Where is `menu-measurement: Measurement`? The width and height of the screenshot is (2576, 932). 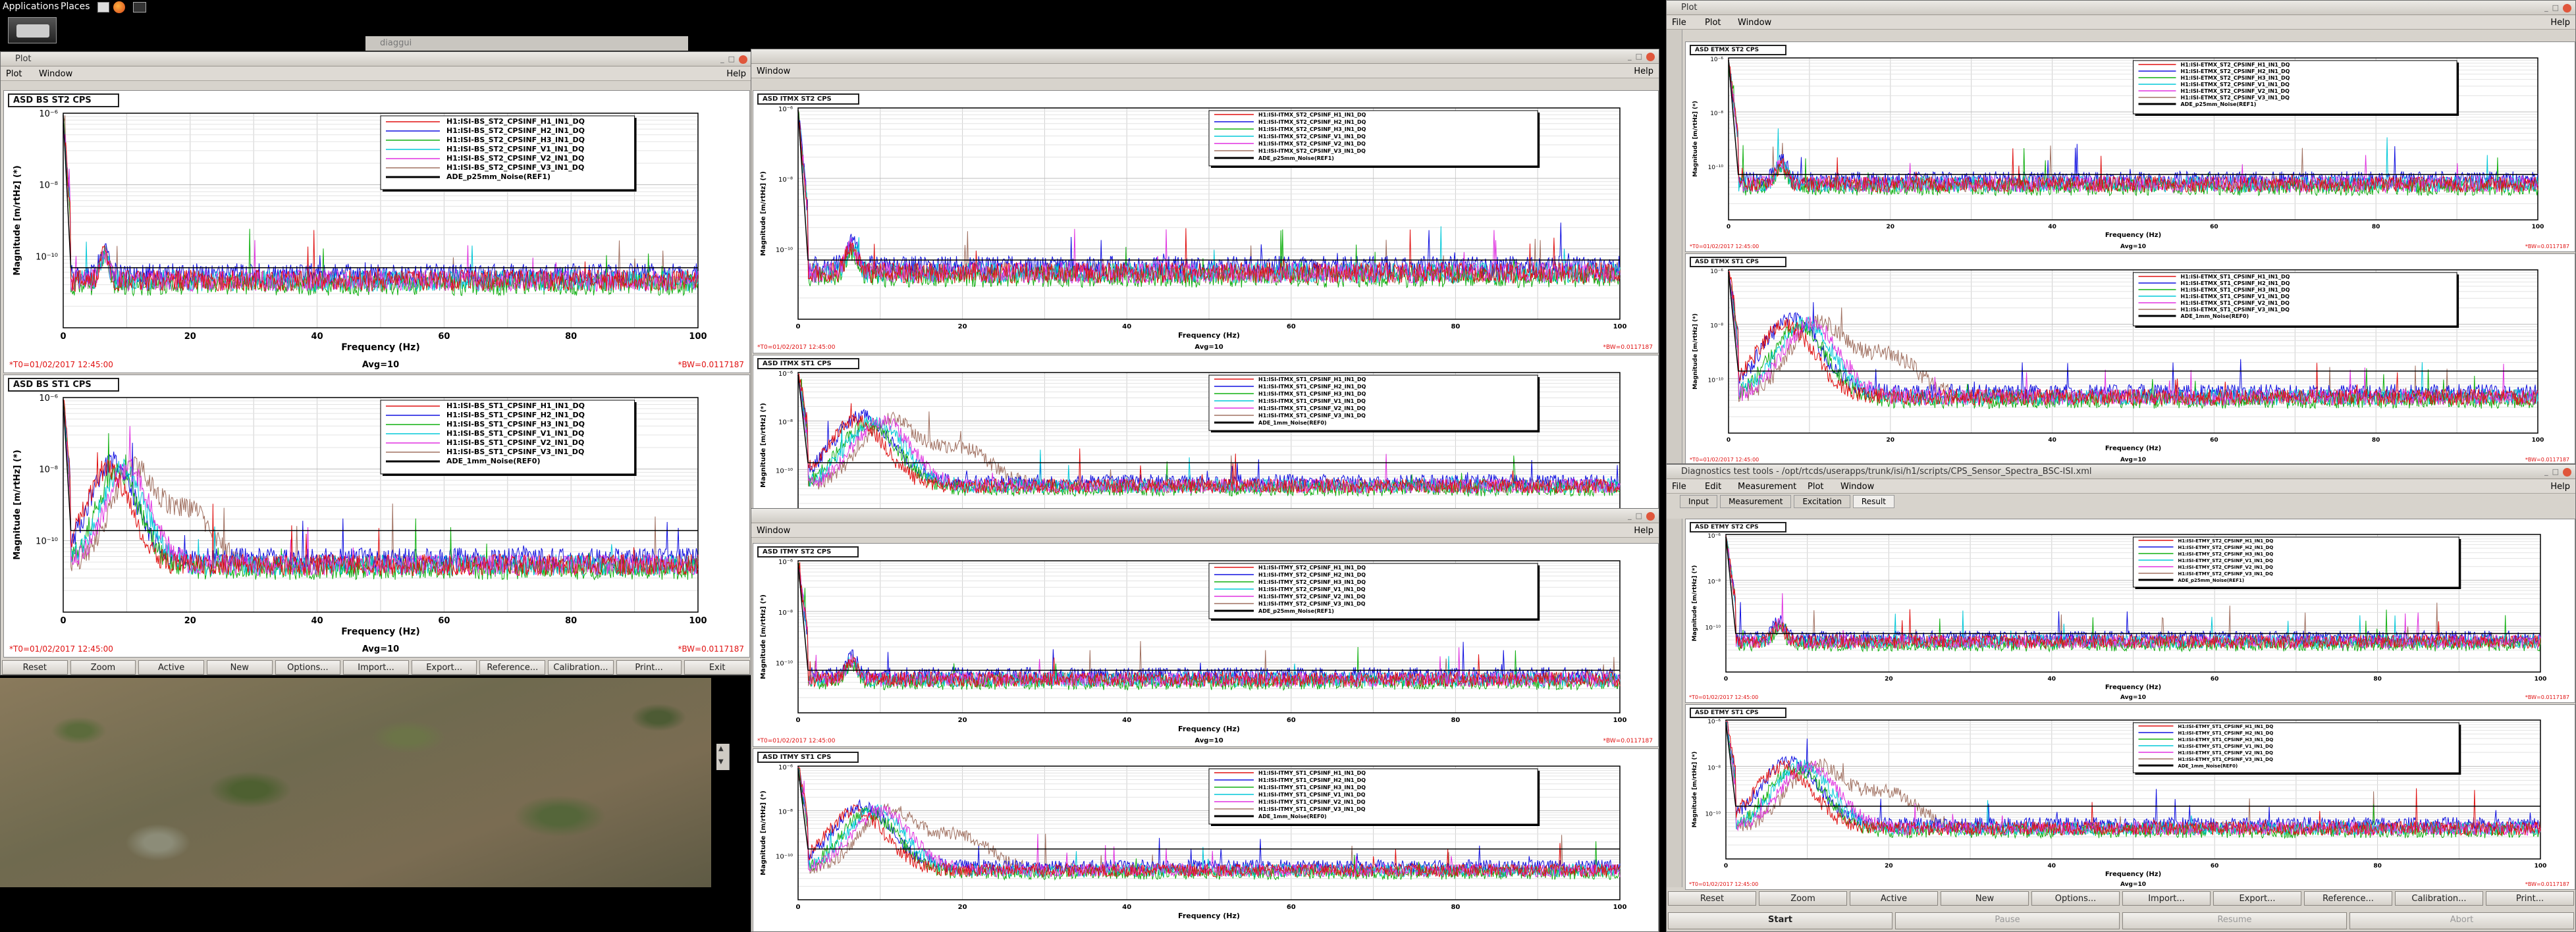 menu-measurement: Measurement is located at coordinates (1767, 487).